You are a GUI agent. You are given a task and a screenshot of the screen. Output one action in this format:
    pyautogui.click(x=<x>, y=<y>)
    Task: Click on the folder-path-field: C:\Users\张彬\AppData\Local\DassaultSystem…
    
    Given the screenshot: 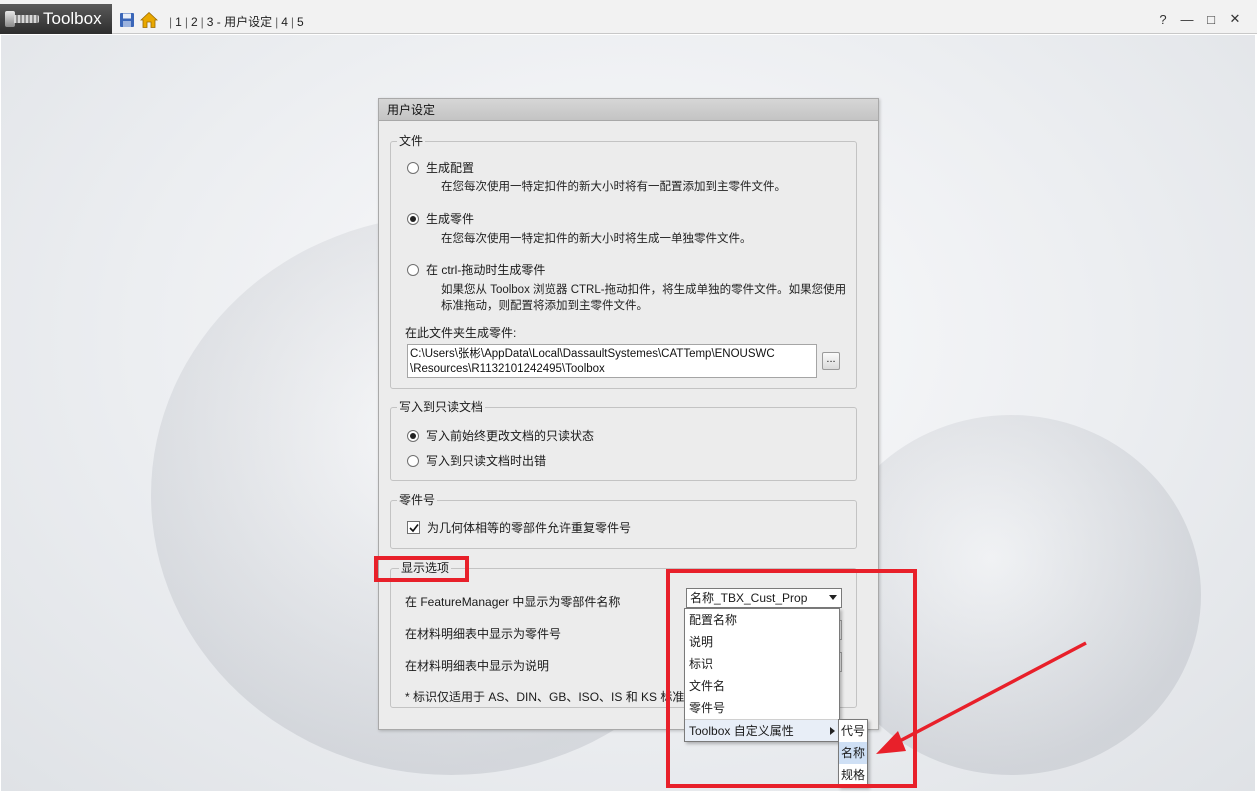 What is the action you would take?
    pyautogui.click(x=612, y=361)
    